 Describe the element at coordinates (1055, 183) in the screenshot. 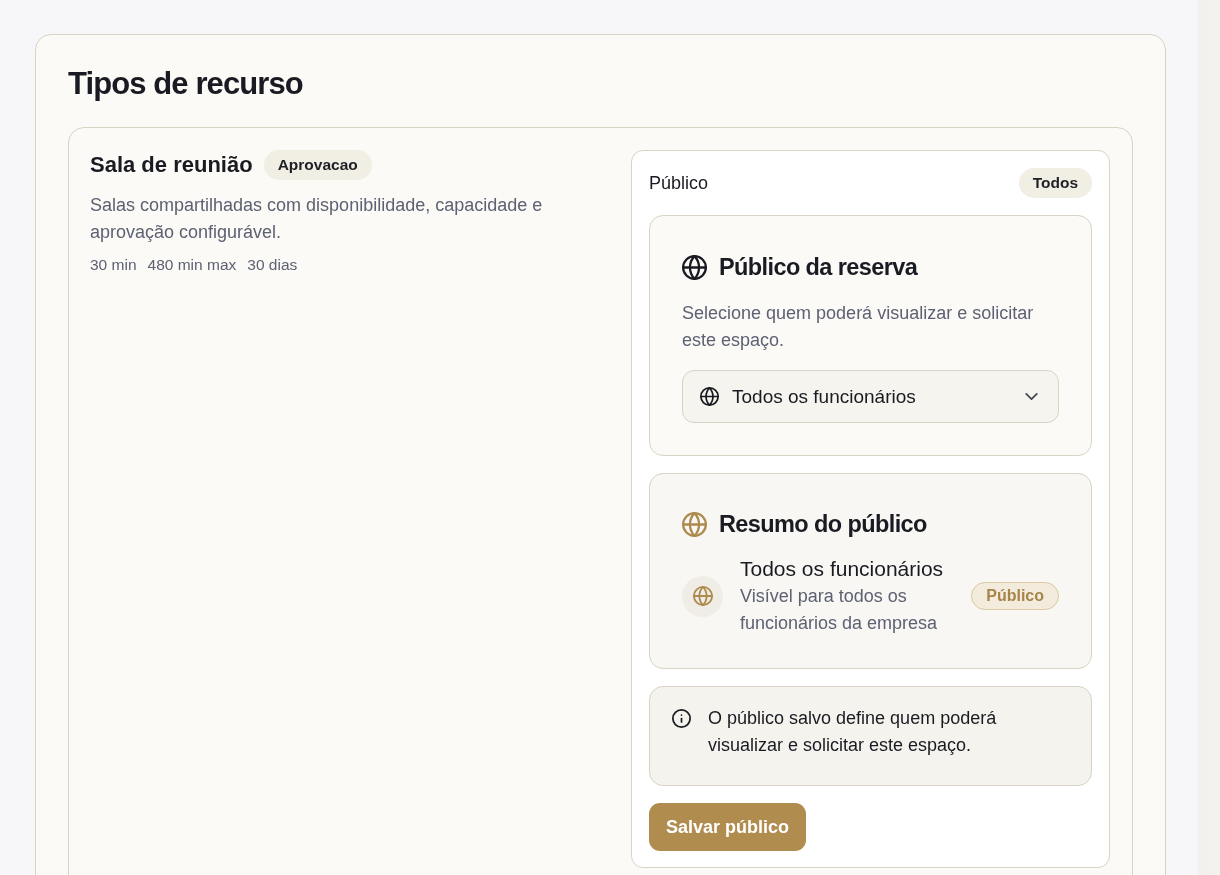

I see `audience-badge: Todos` at that location.